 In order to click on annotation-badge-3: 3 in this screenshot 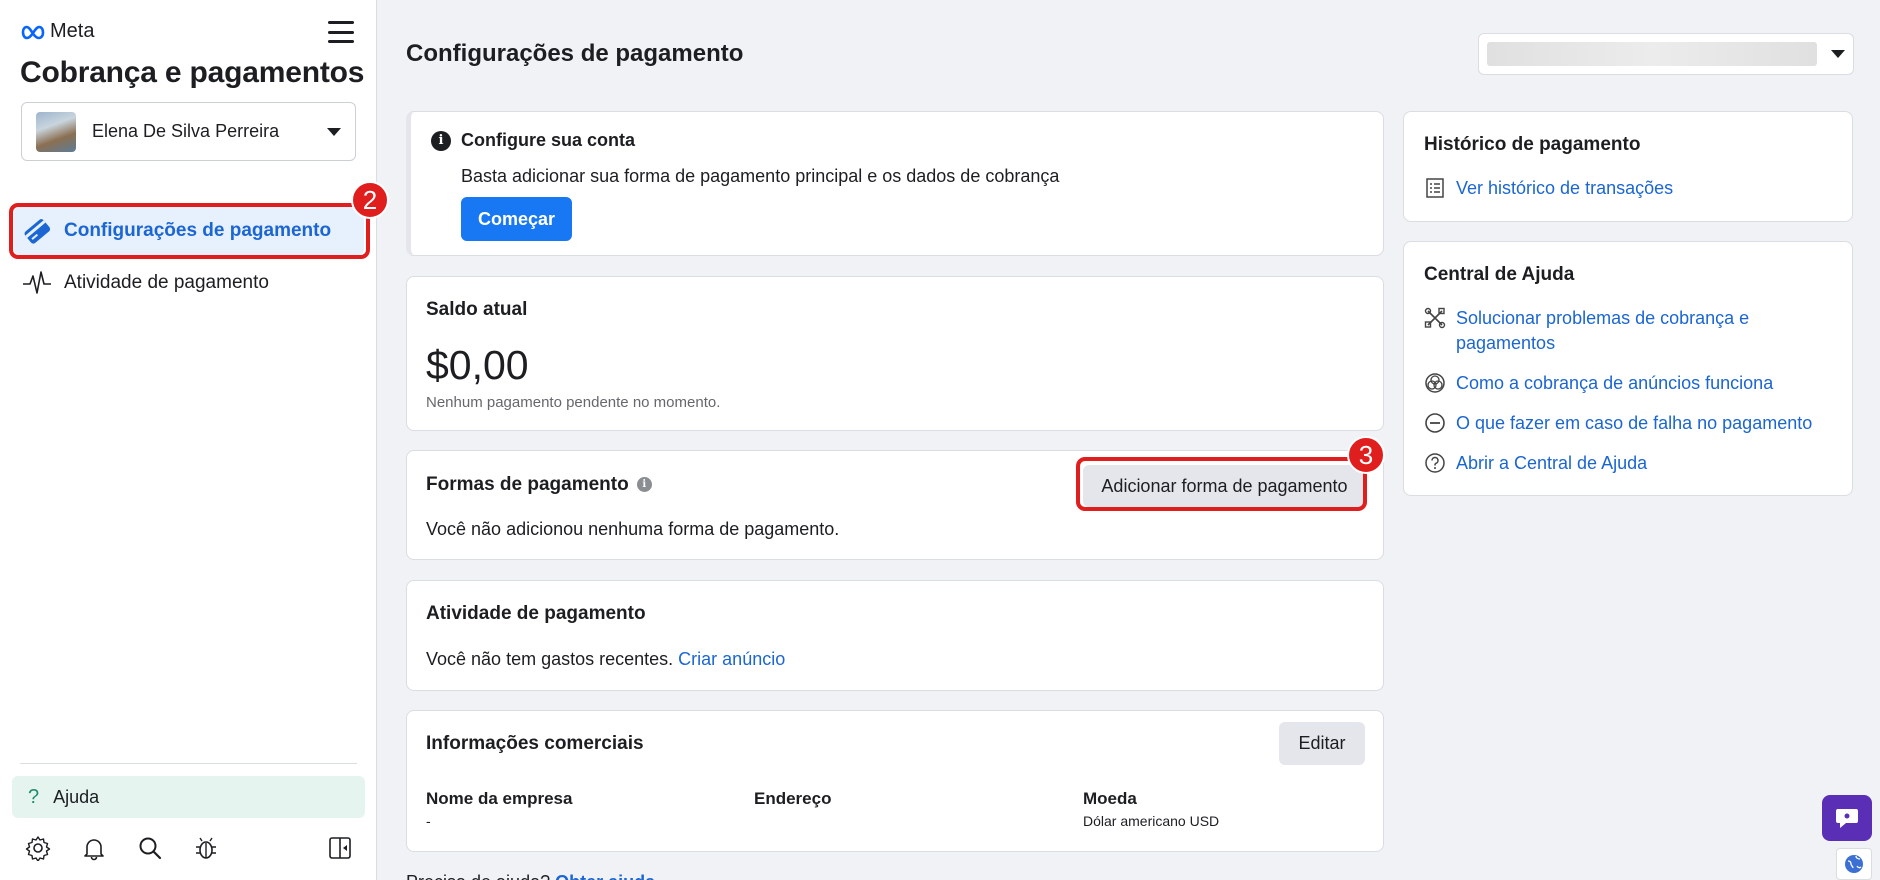, I will do `click(1366, 455)`.